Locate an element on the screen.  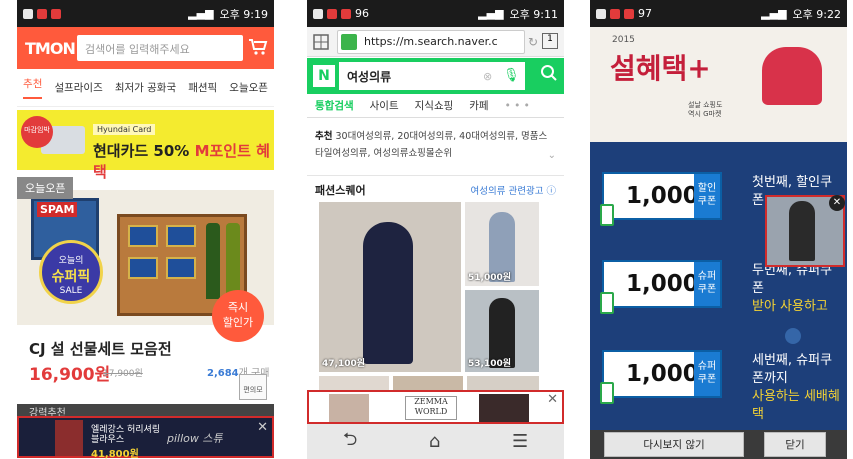
do-not-show-again-button: 다시보지 않기 is located at coordinates (674, 444).